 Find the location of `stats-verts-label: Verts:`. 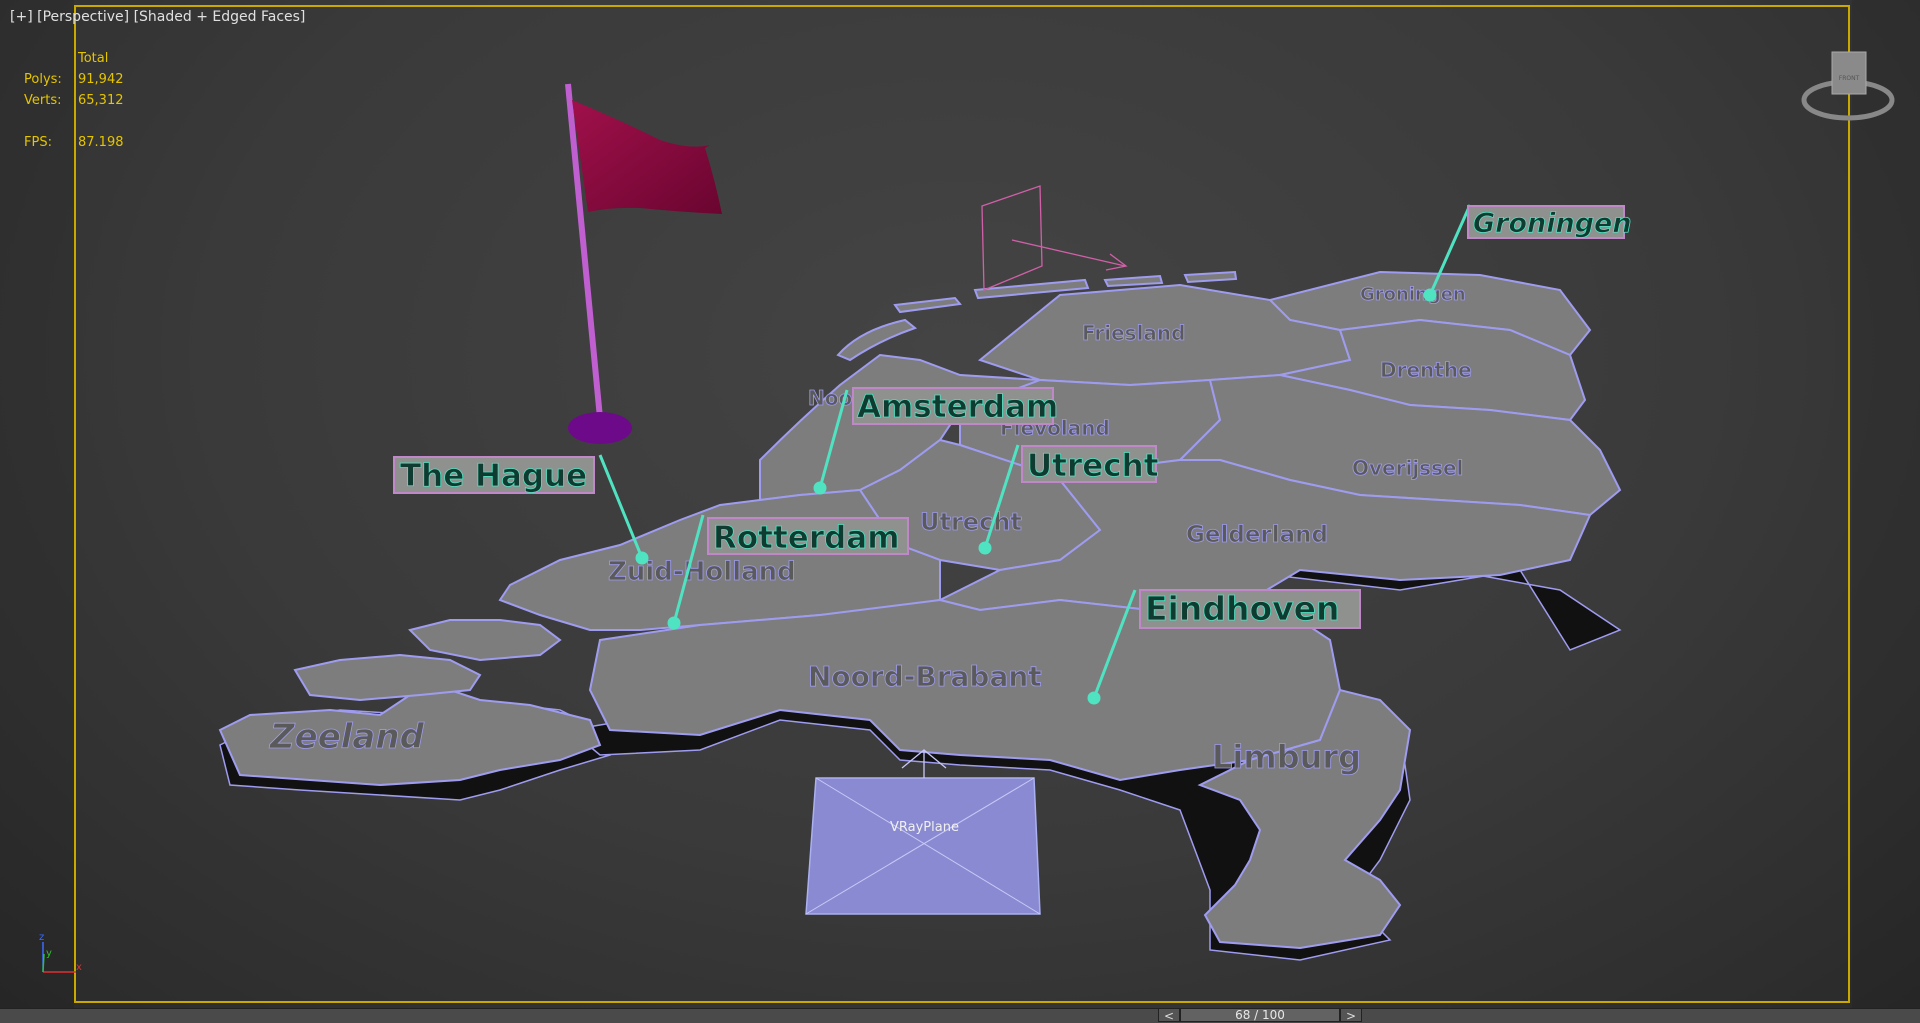

stats-verts-label: Verts: is located at coordinates (43, 100).